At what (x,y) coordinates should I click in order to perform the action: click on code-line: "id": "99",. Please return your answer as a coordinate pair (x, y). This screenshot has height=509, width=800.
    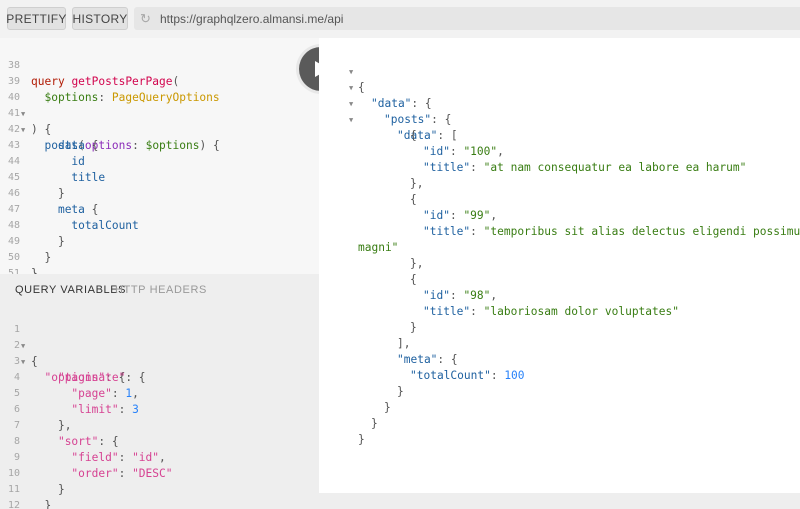
    Looking at the image, I should click on (460, 215).